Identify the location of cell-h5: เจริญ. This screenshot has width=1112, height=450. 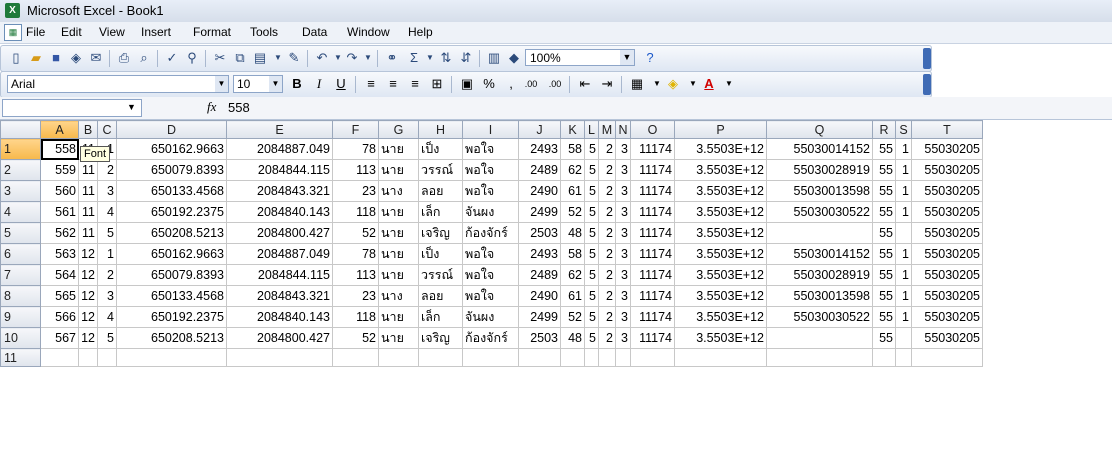
(440, 233).